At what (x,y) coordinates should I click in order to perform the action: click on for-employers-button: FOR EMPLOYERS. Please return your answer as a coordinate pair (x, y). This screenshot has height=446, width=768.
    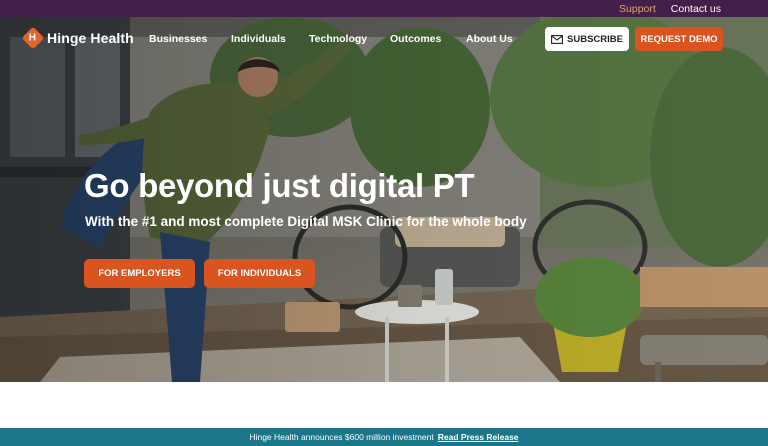
    Looking at the image, I should click on (139, 273).